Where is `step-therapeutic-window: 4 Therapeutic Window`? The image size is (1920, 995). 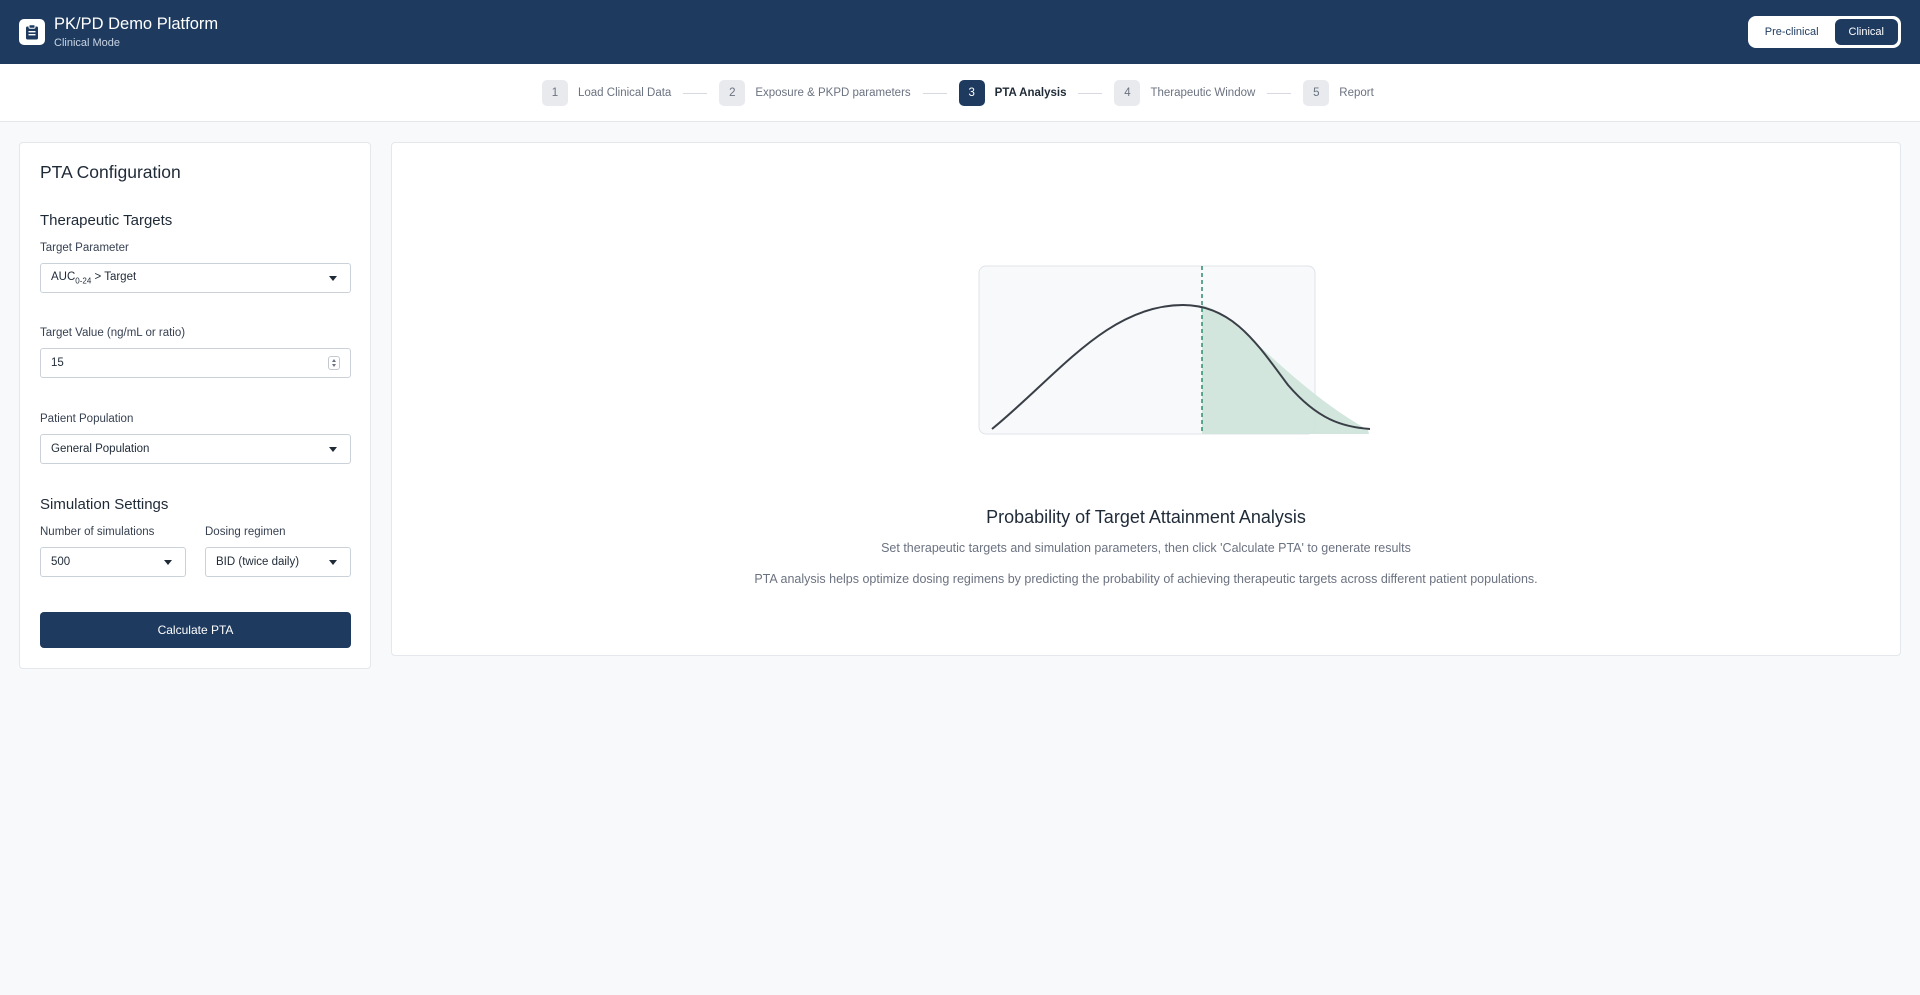 step-therapeutic-window: 4 Therapeutic Window is located at coordinates (1184, 93).